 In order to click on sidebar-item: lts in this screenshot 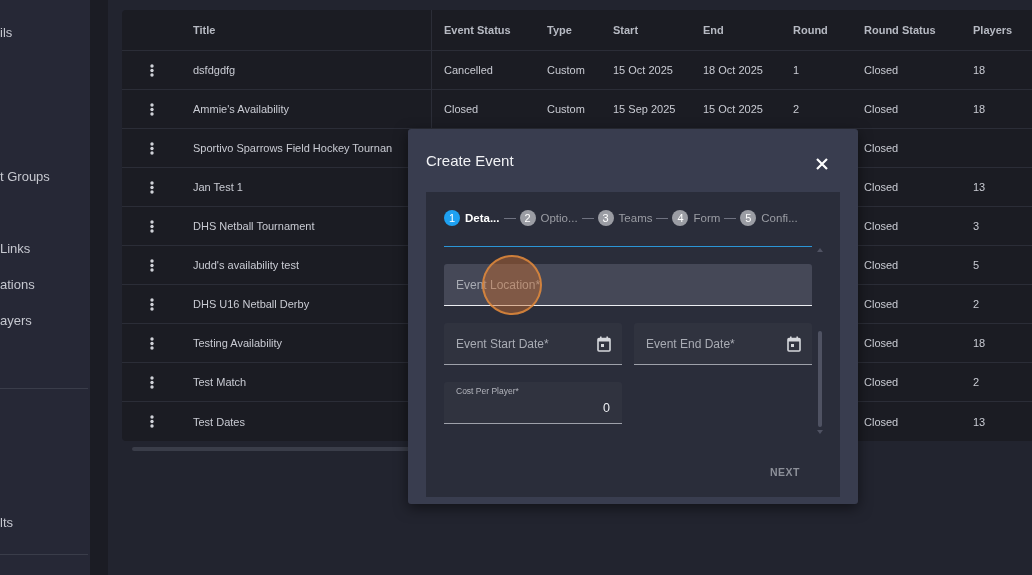, I will do `click(45, 523)`.